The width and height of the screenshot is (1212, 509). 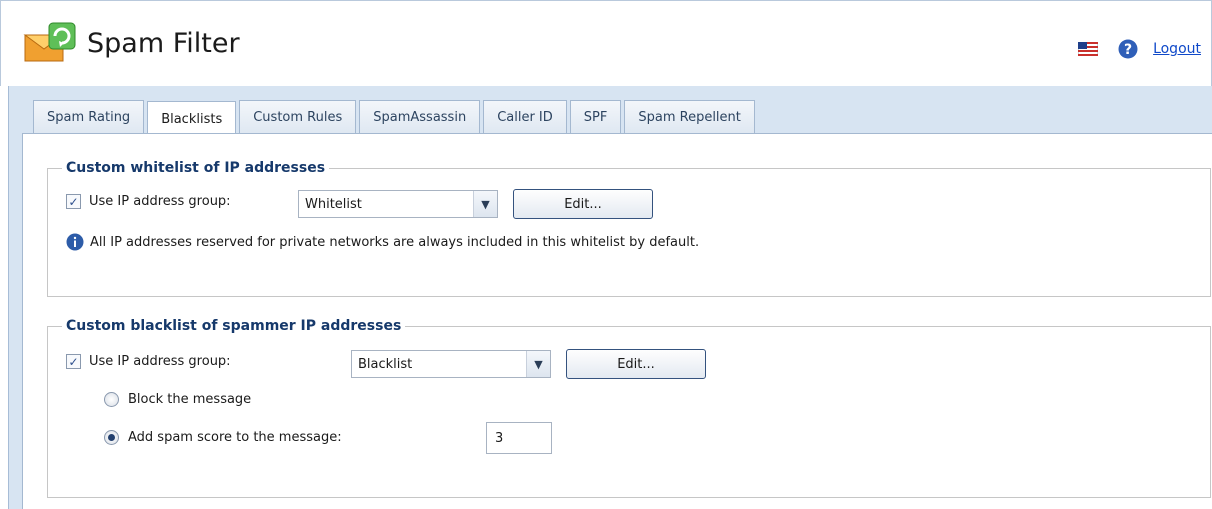 I want to click on block-message-label: Block the message, so click(x=190, y=399).